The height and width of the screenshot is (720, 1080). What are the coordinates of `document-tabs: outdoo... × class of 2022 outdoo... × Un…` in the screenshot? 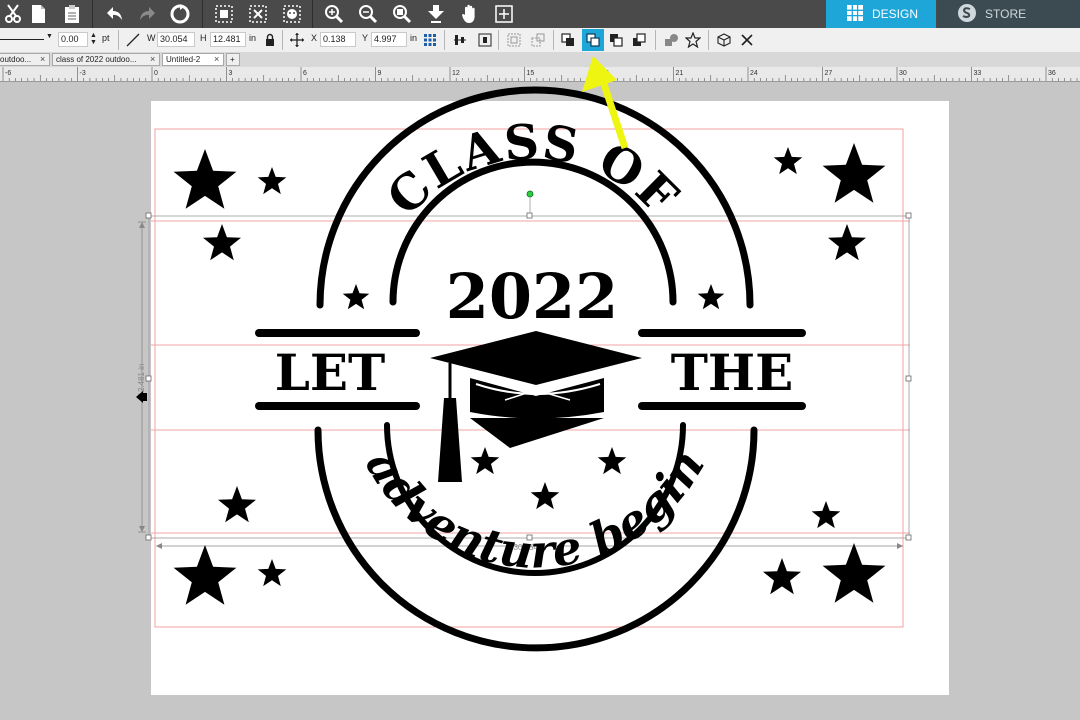 It's located at (540, 60).